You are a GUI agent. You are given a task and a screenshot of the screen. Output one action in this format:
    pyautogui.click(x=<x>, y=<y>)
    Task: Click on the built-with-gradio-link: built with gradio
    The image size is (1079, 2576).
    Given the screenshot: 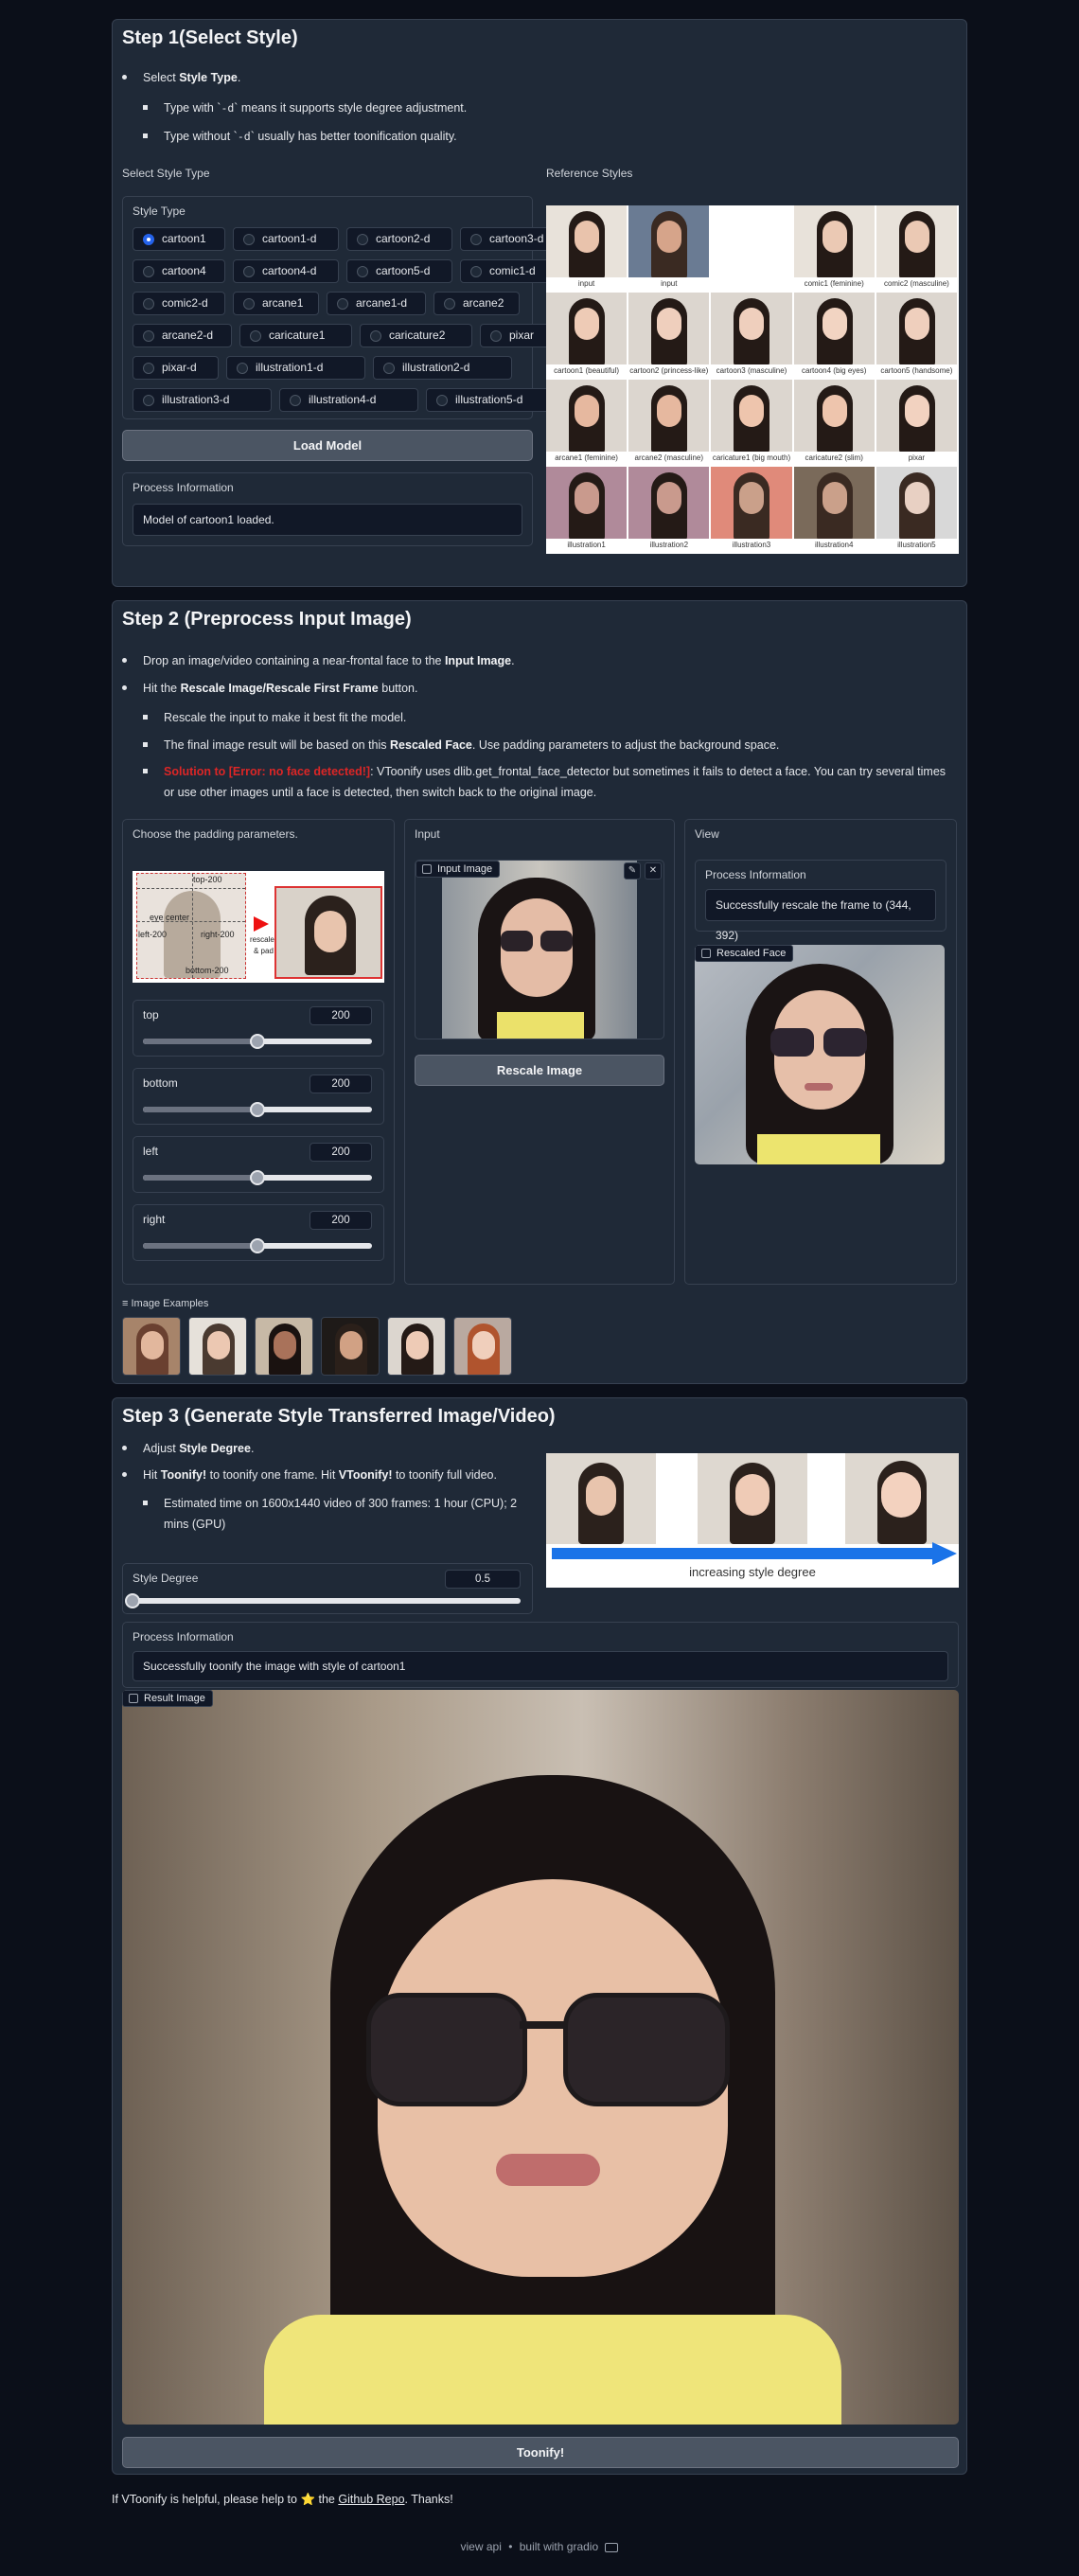 What is the action you would take?
    pyautogui.click(x=559, y=2546)
    